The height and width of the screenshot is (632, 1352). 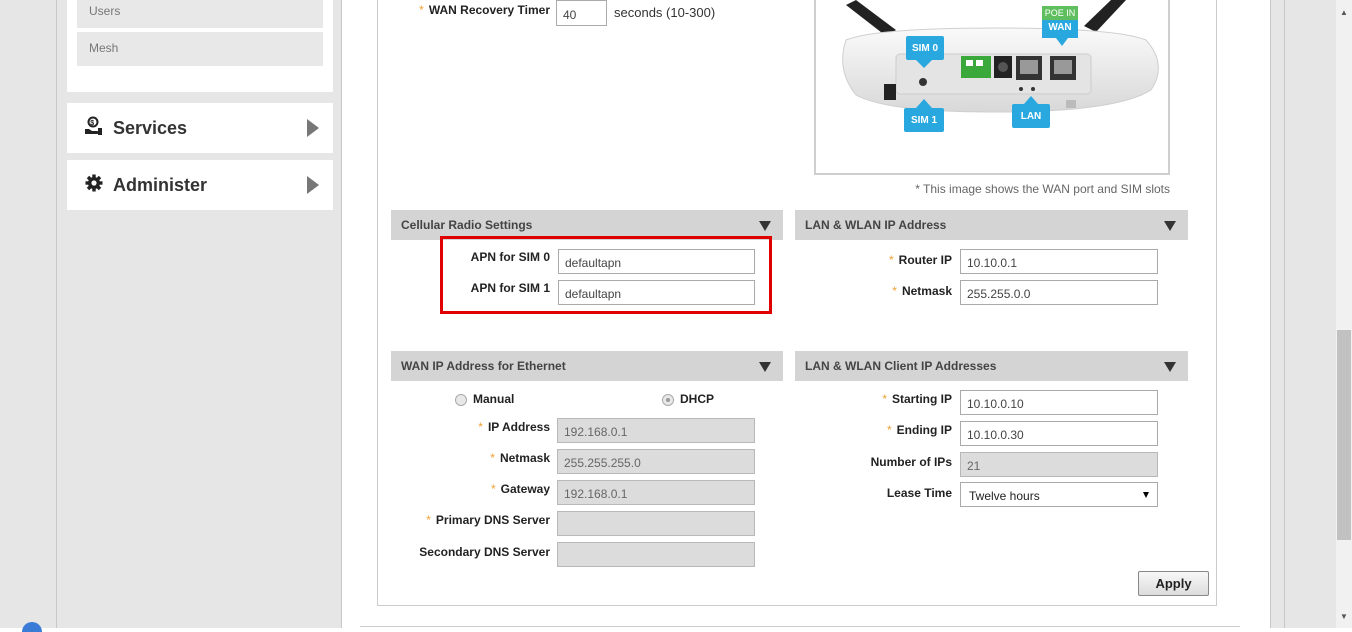 I want to click on wan-ip-input: 192.168.0.1, so click(x=656, y=430).